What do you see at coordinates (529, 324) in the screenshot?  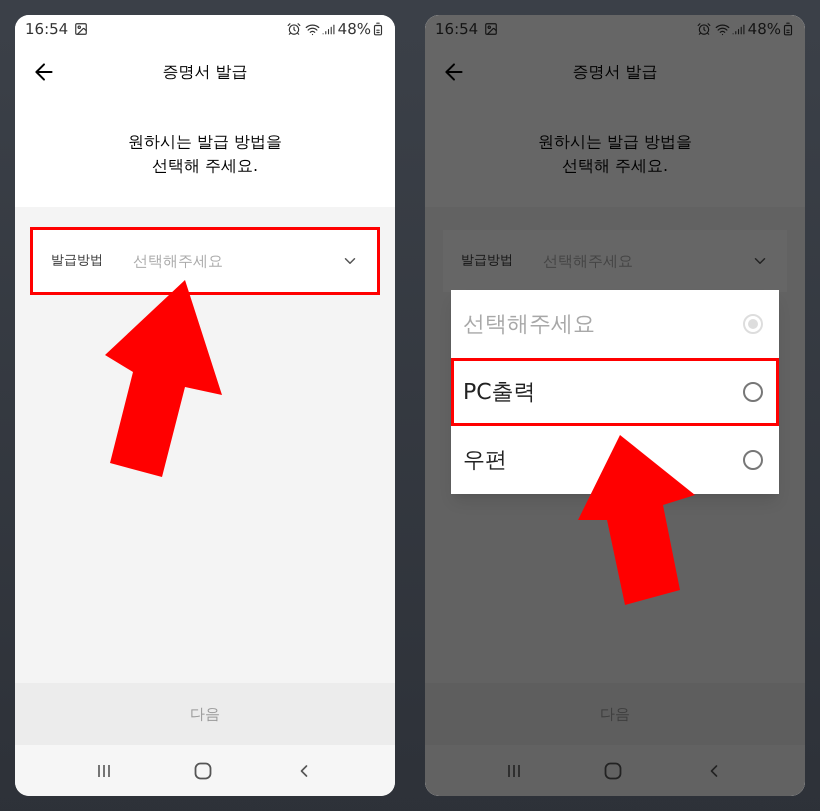 I see `option-label: 선택해주세요` at bounding box center [529, 324].